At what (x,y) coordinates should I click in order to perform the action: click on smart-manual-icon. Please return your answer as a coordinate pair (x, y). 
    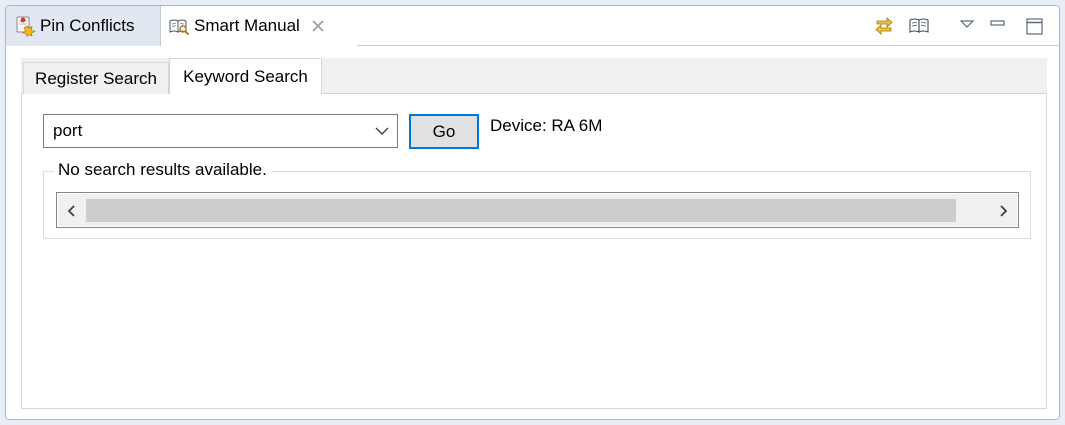
    Looking at the image, I should click on (179, 26).